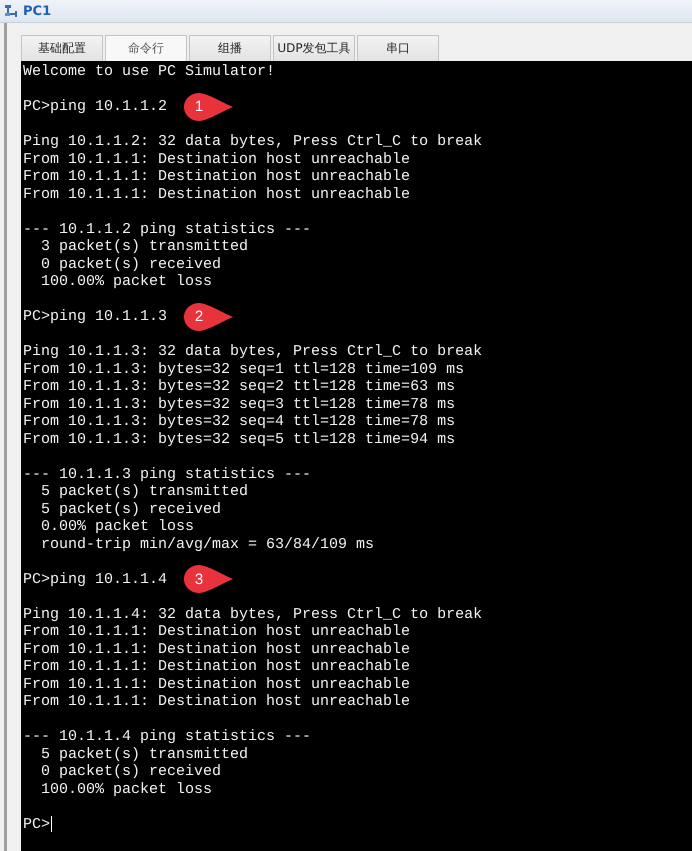 This screenshot has height=851, width=692. I want to click on terminal-line: --- 10.1.1.3 ping statistics ---, so click(167, 474).